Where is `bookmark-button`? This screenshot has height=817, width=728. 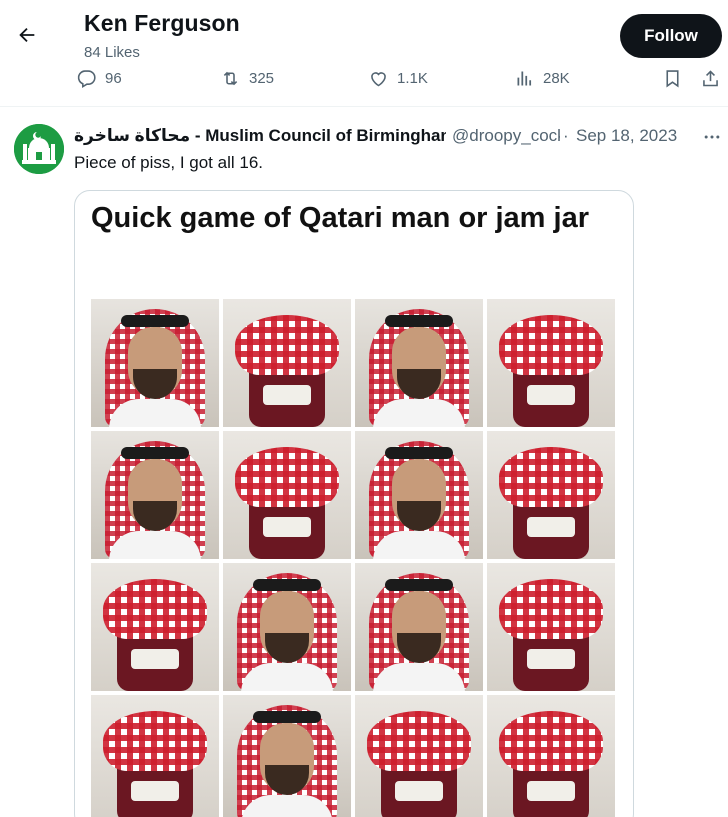 bookmark-button is located at coordinates (672, 78).